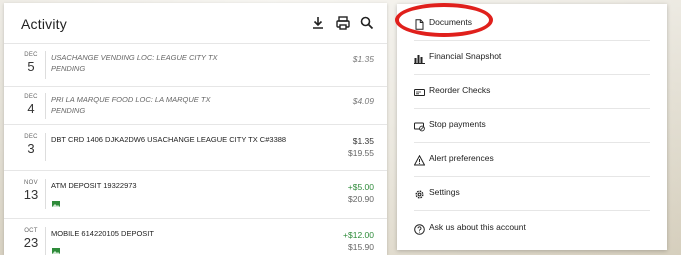 The height and width of the screenshot is (255, 681). I want to click on activity-title: Activity, so click(44, 24).